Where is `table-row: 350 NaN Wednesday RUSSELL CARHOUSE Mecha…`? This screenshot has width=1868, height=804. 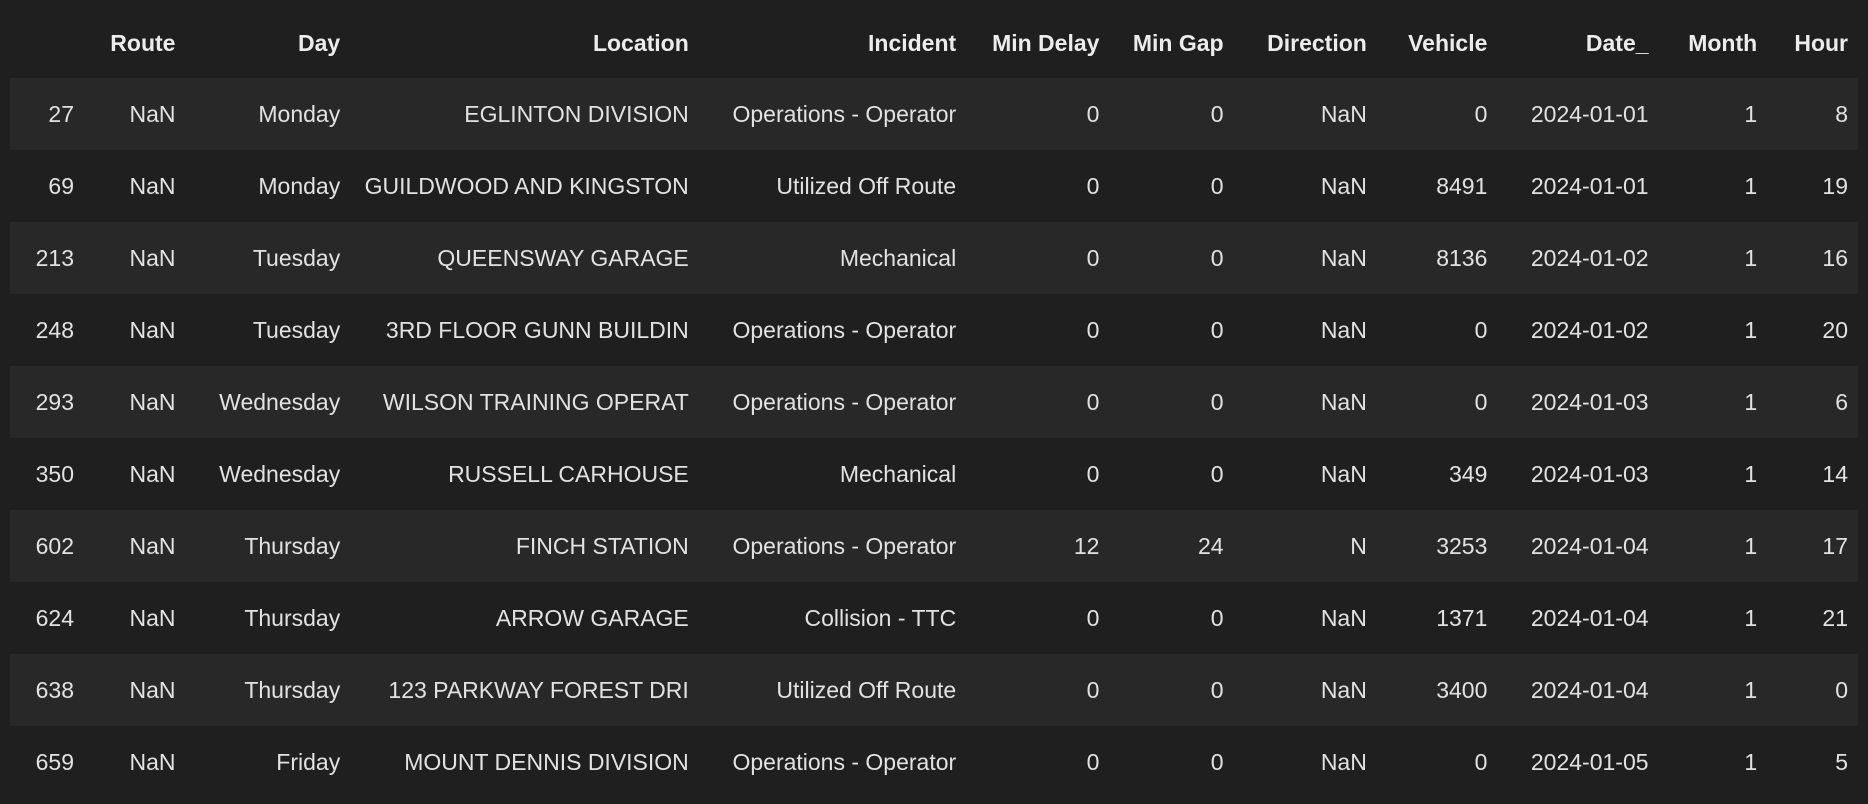
table-row: 350 NaN Wednesday RUSSELL CARHOUSE Mecha… is located at coordinates (934, 474).